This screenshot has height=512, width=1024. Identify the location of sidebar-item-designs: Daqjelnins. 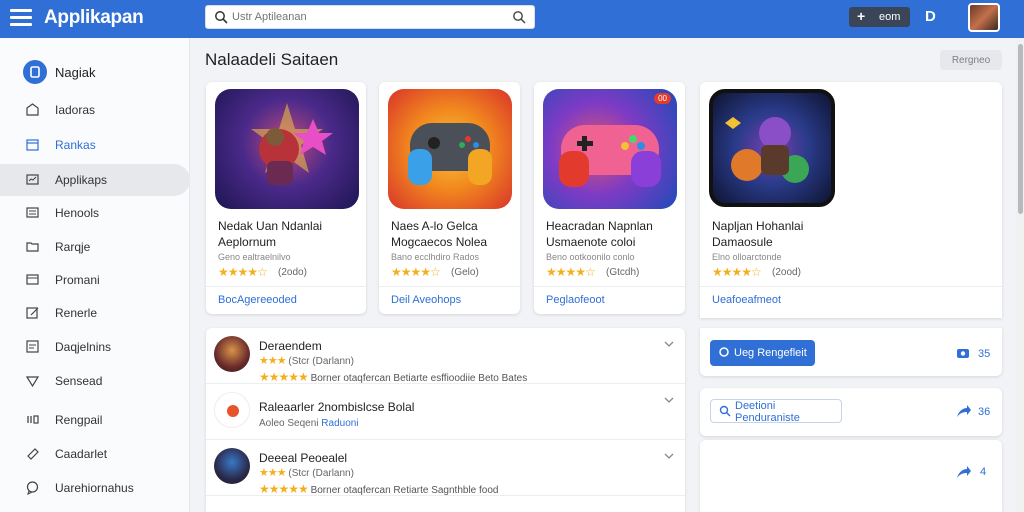
(95, 347).